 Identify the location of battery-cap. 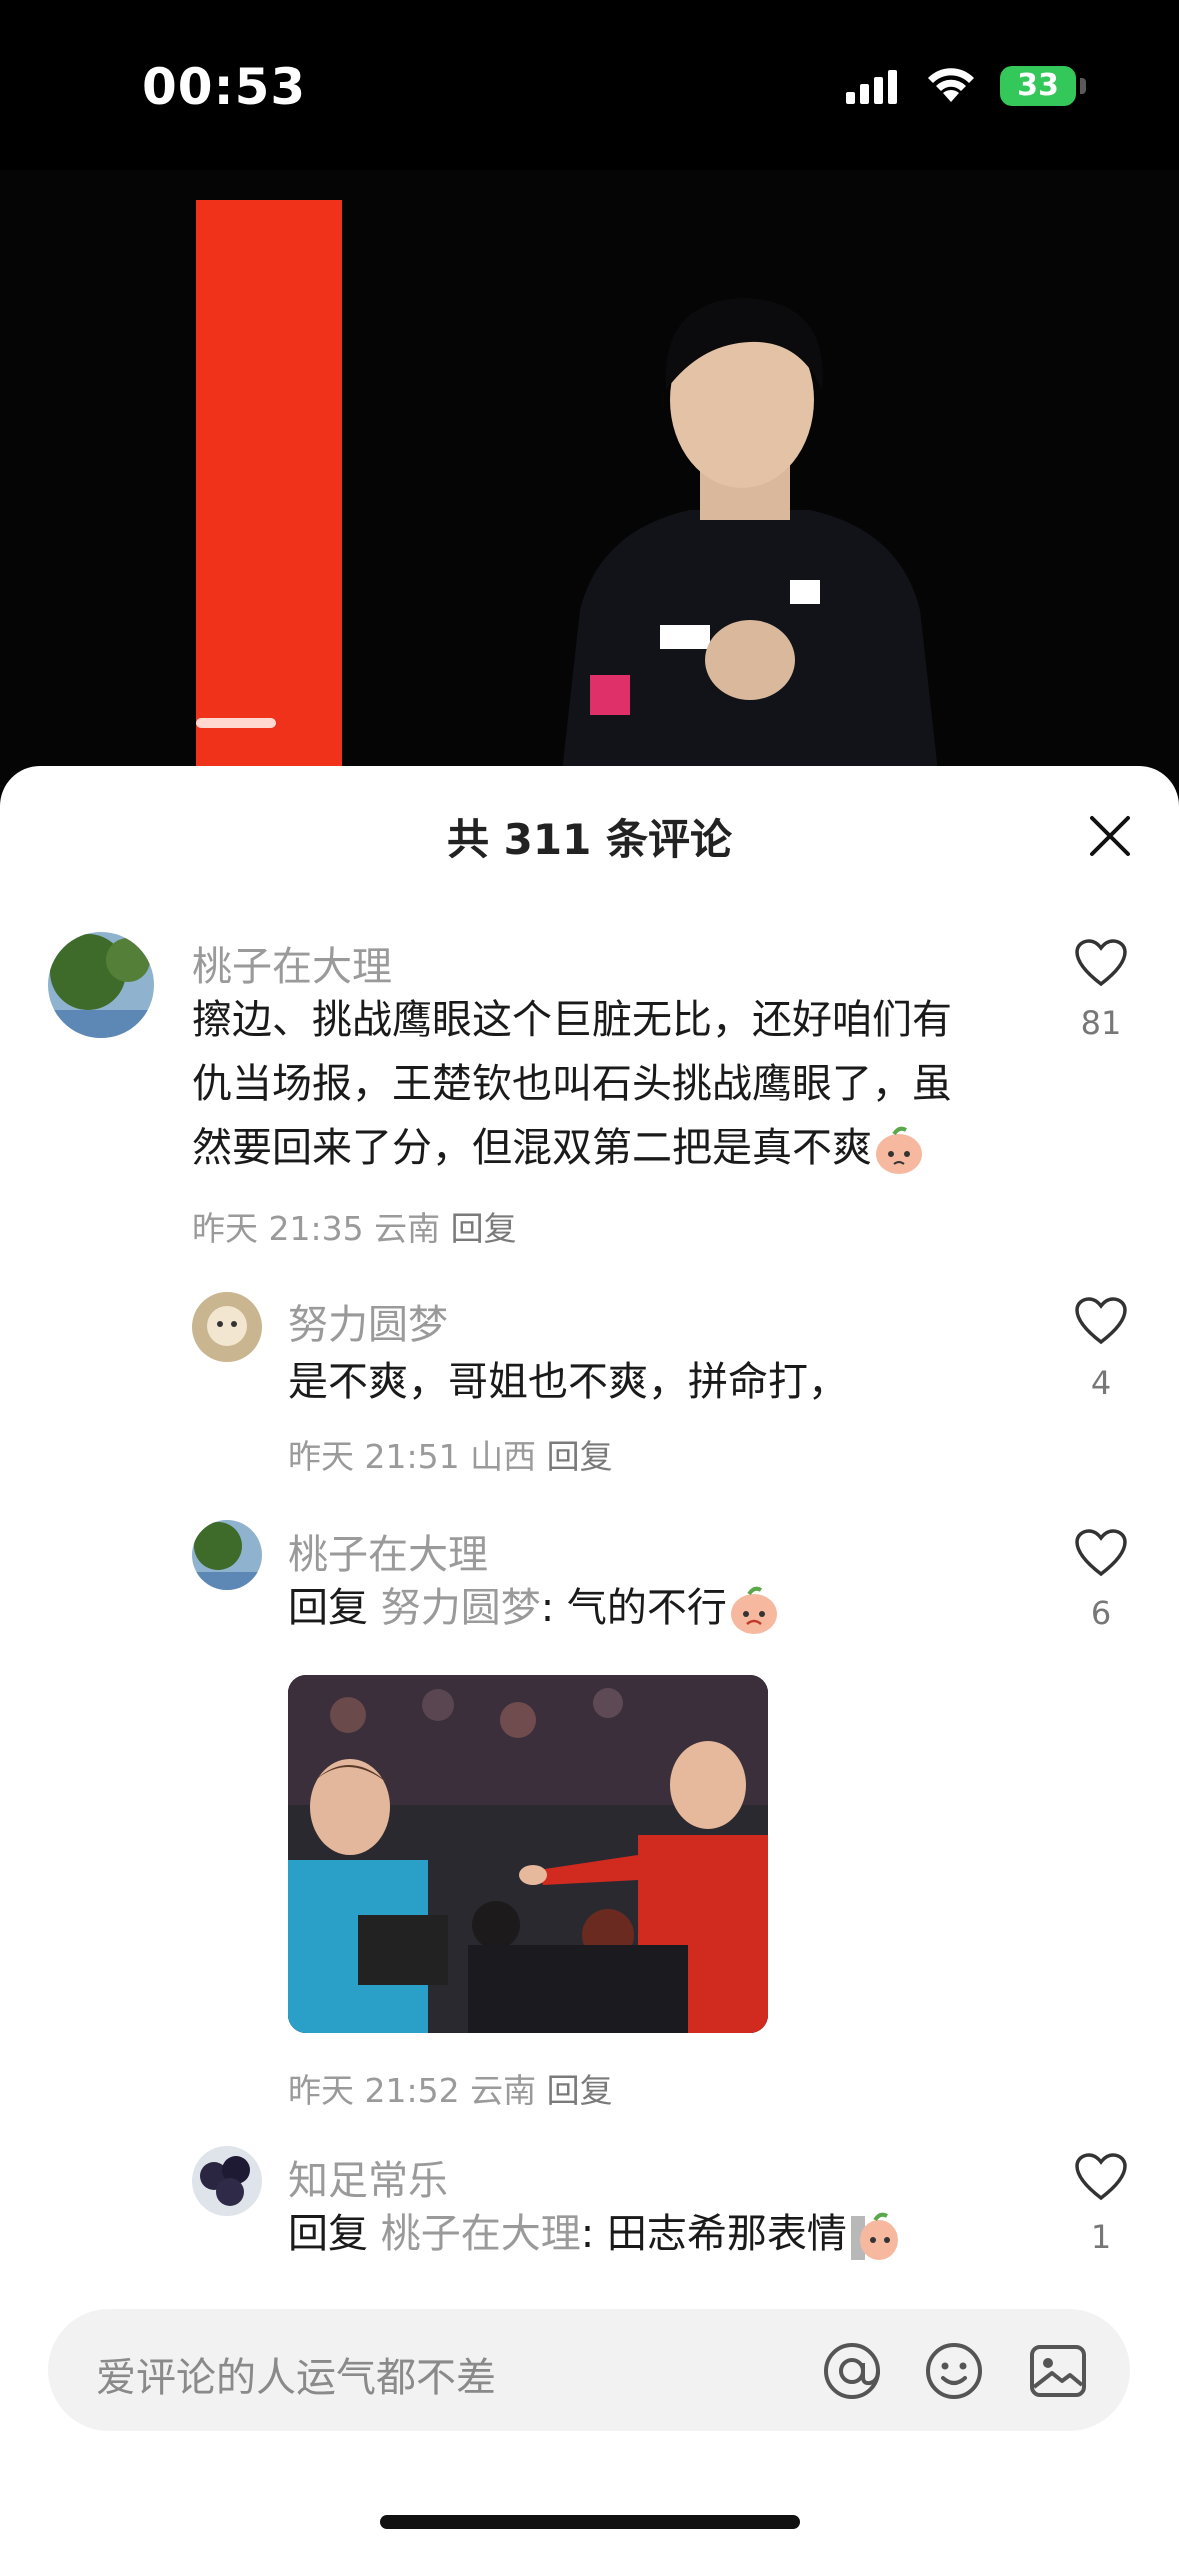
(1083, 86).